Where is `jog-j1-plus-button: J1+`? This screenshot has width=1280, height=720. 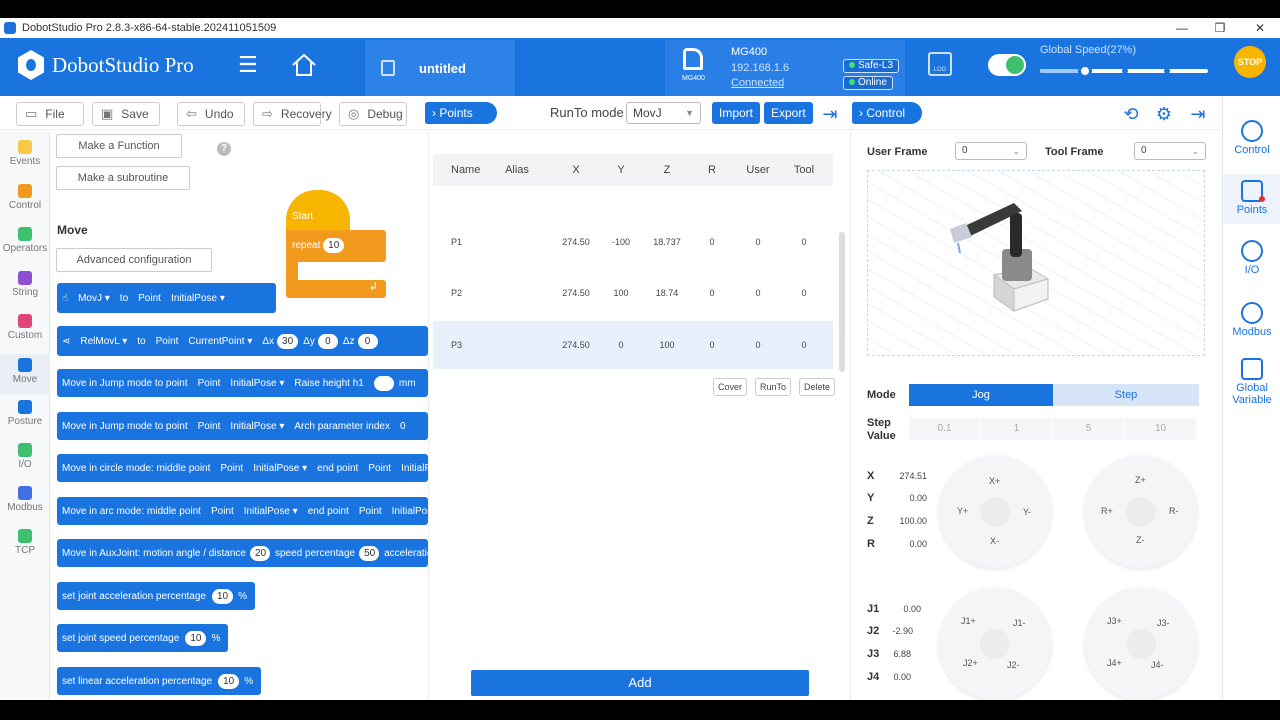 jog-j1-plus-button: J1+ is located at coordinates (968, 621).